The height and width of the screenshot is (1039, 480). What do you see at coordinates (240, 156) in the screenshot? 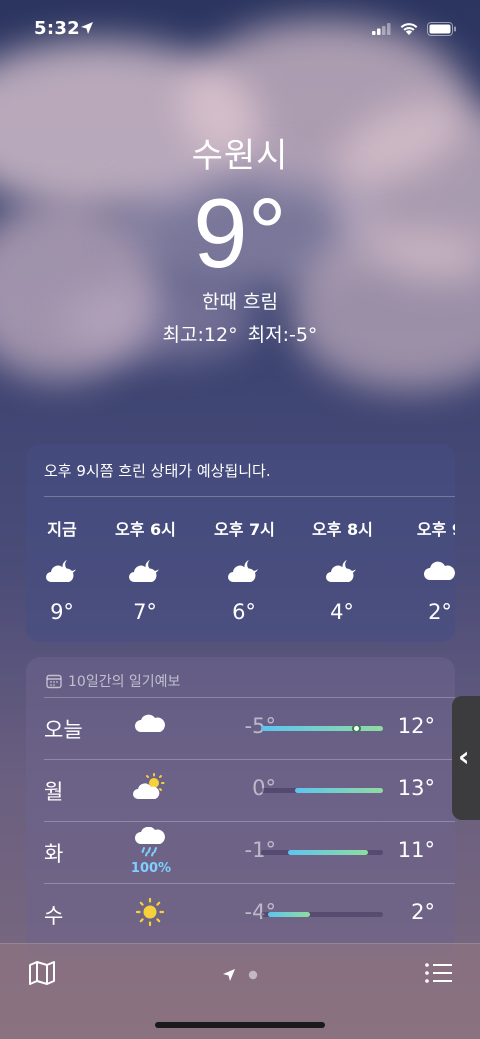
I see `city-name: 수원시` at bounding box center [240, 156].